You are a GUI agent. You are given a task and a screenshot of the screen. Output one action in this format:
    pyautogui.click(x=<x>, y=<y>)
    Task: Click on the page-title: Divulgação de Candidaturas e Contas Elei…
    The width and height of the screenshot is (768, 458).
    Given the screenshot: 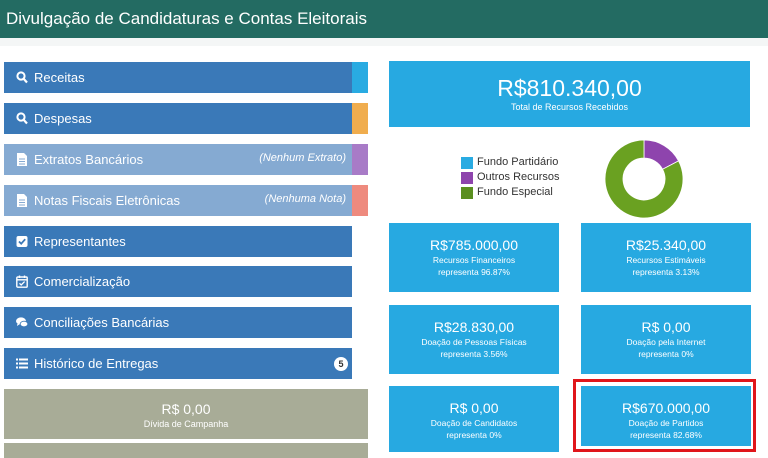 What is the action you would take?
    pyautogui.click(x=186, y=18)
    